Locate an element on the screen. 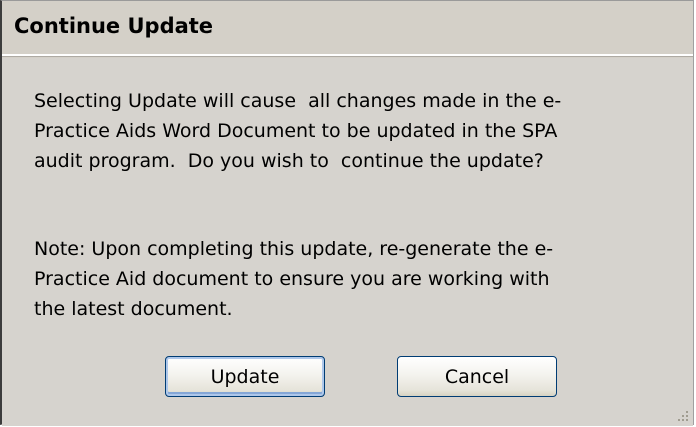 The width and height of the screenshot is (696, 427). update-button: Update is located at coordinates (245, 376).